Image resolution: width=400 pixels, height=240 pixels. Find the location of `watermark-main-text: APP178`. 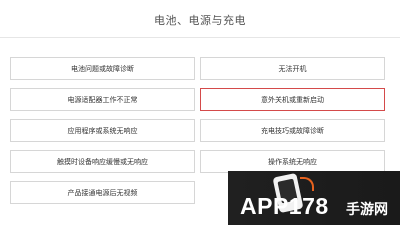

watermark-main-text: APP178 is located at coordinates (284, 206).